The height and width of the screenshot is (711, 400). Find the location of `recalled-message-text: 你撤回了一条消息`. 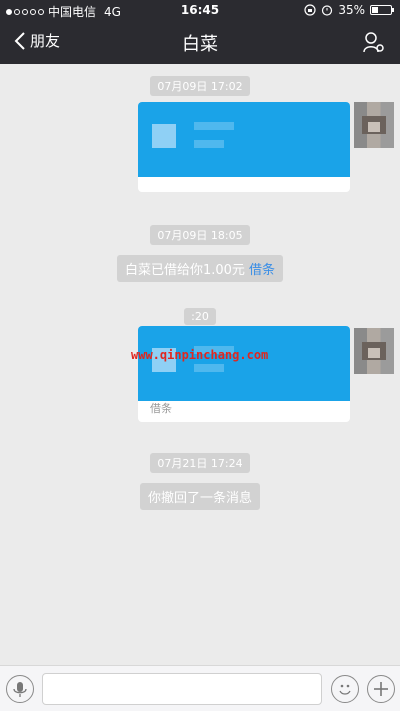

recalled-message-text: 你撤回了一条消息 is located at coordinates (199, 496).